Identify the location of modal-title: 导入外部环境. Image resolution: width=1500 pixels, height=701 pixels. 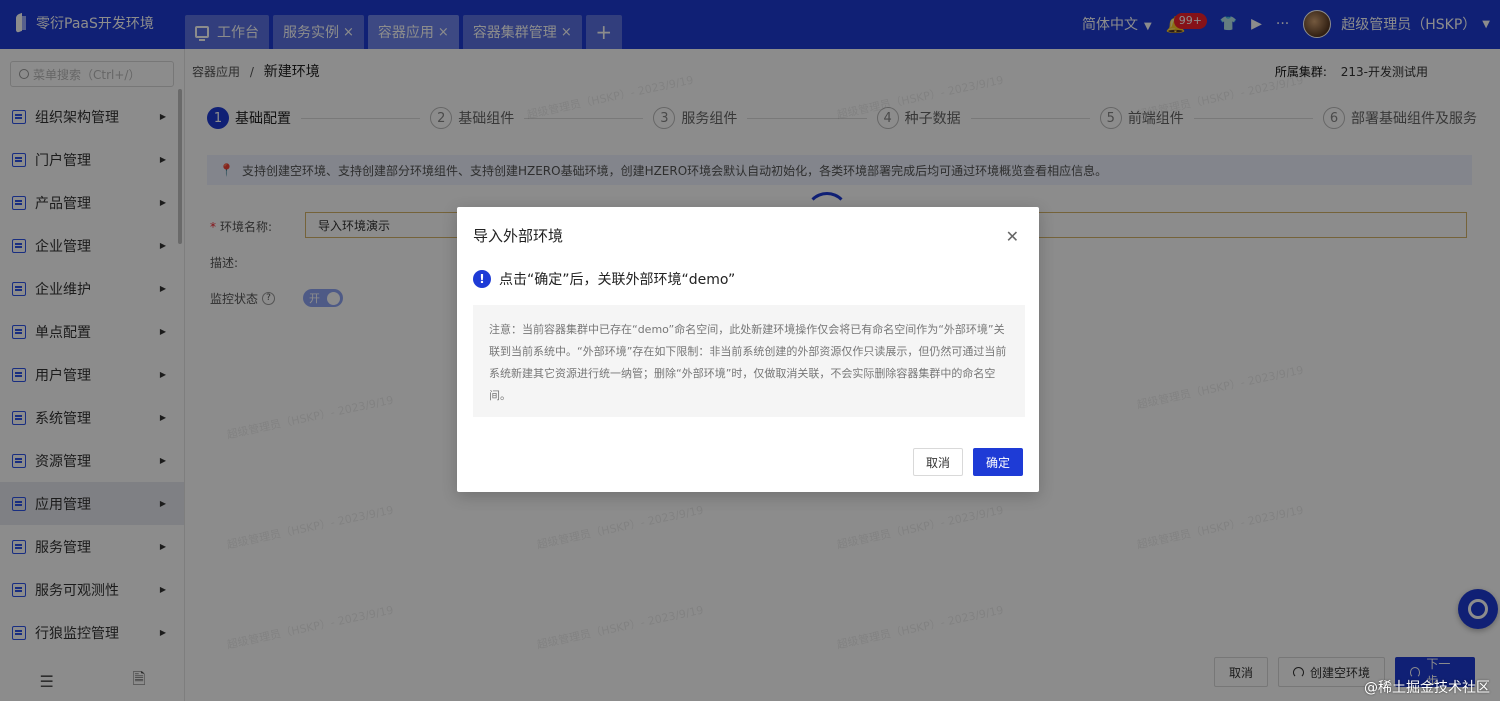
(518, 236).